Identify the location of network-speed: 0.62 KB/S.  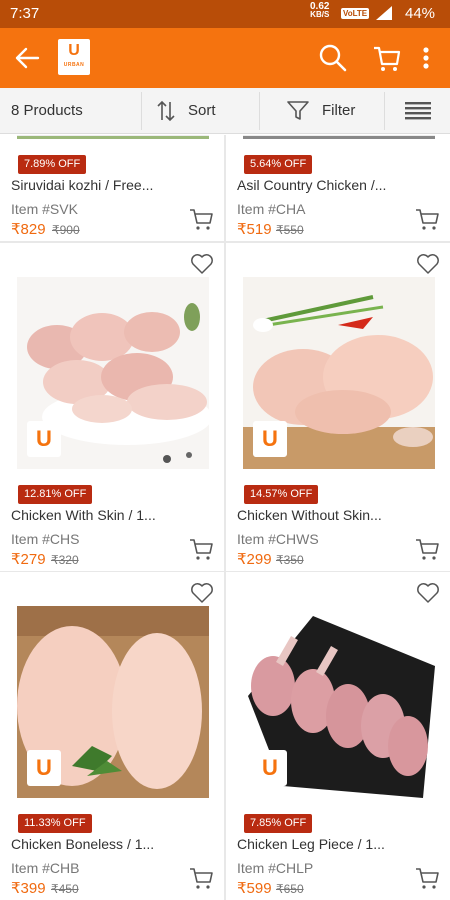
(320, 10).